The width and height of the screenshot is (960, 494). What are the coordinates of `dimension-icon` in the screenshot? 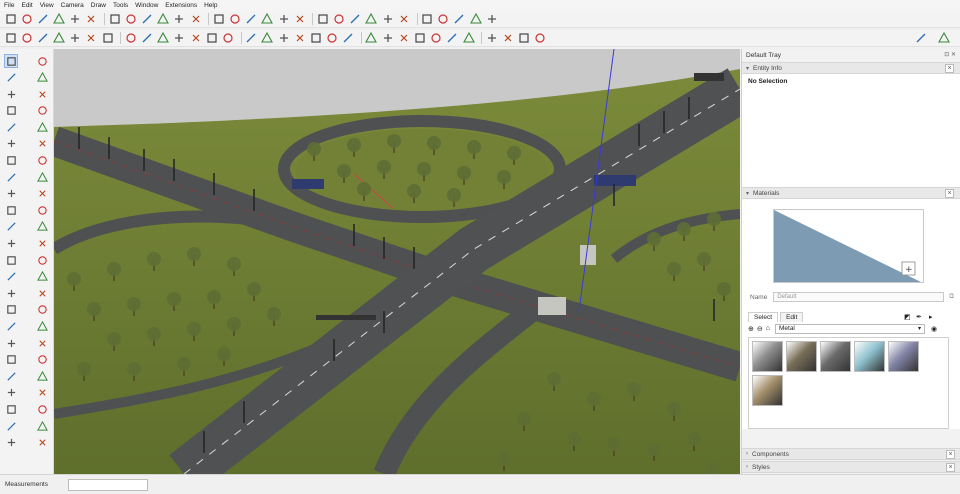 It's located at (42, 210).